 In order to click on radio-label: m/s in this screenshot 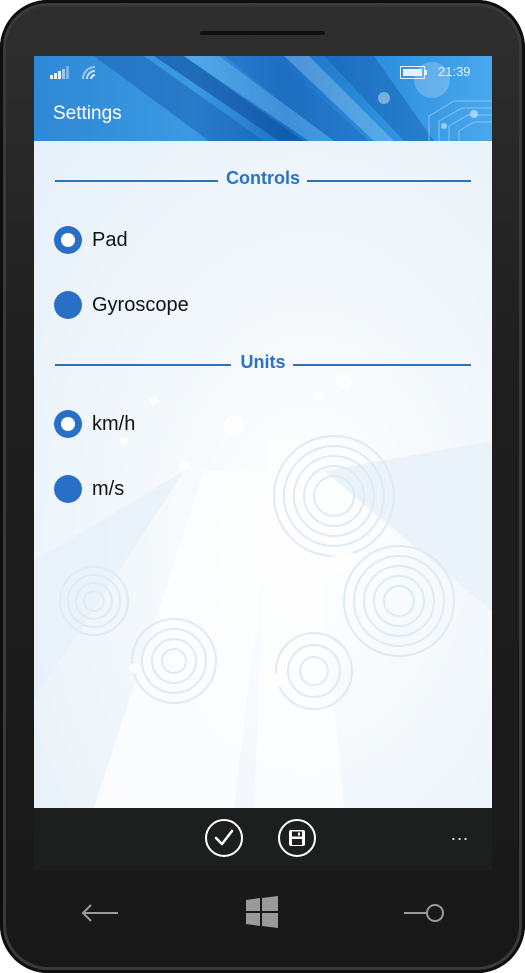, I will do `click(108, 488)`.